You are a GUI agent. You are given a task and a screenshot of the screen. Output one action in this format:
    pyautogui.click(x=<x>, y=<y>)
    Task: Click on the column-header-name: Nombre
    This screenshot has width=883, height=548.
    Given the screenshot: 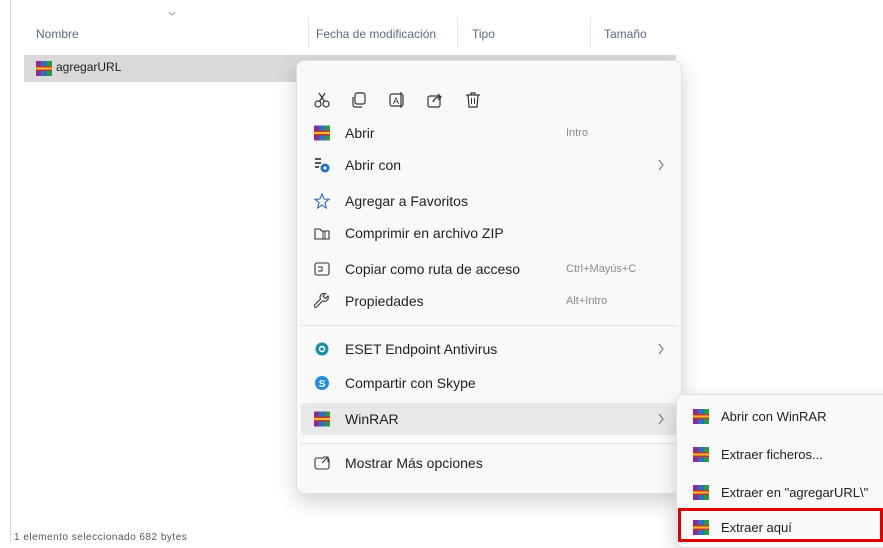 What is the action you would take?
    pyautogui.click(x=57, y=34)
    